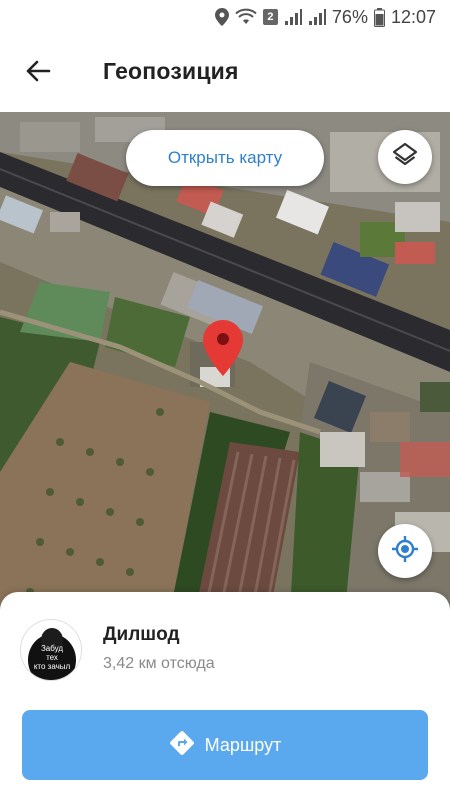 Image resolution: width=450 pixels, height=800 pixels. Describe the element at coordinates (141, 634) in the screenshot. I see `contact-name: Дилшод` at that location.